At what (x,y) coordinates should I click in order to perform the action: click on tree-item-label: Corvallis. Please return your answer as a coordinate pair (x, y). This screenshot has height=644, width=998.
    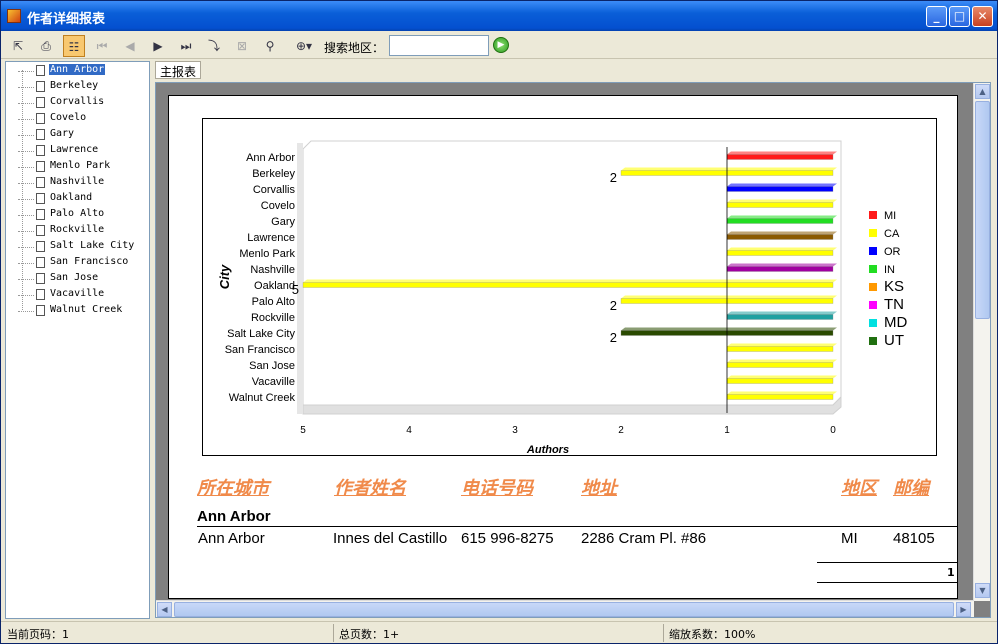
    Looking at the image, I should click on (77, 101).